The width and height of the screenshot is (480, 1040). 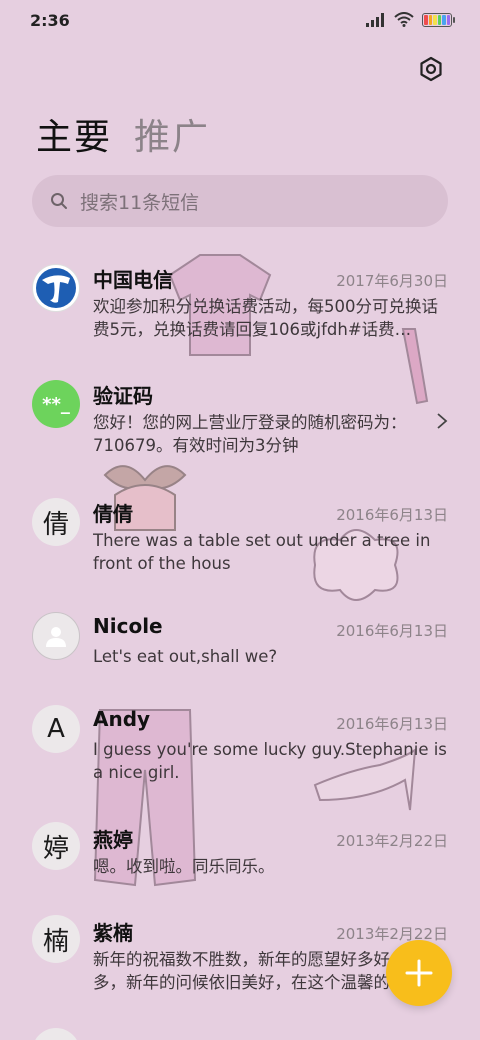 I want to click on person-icon, so click(x=56, y=637).